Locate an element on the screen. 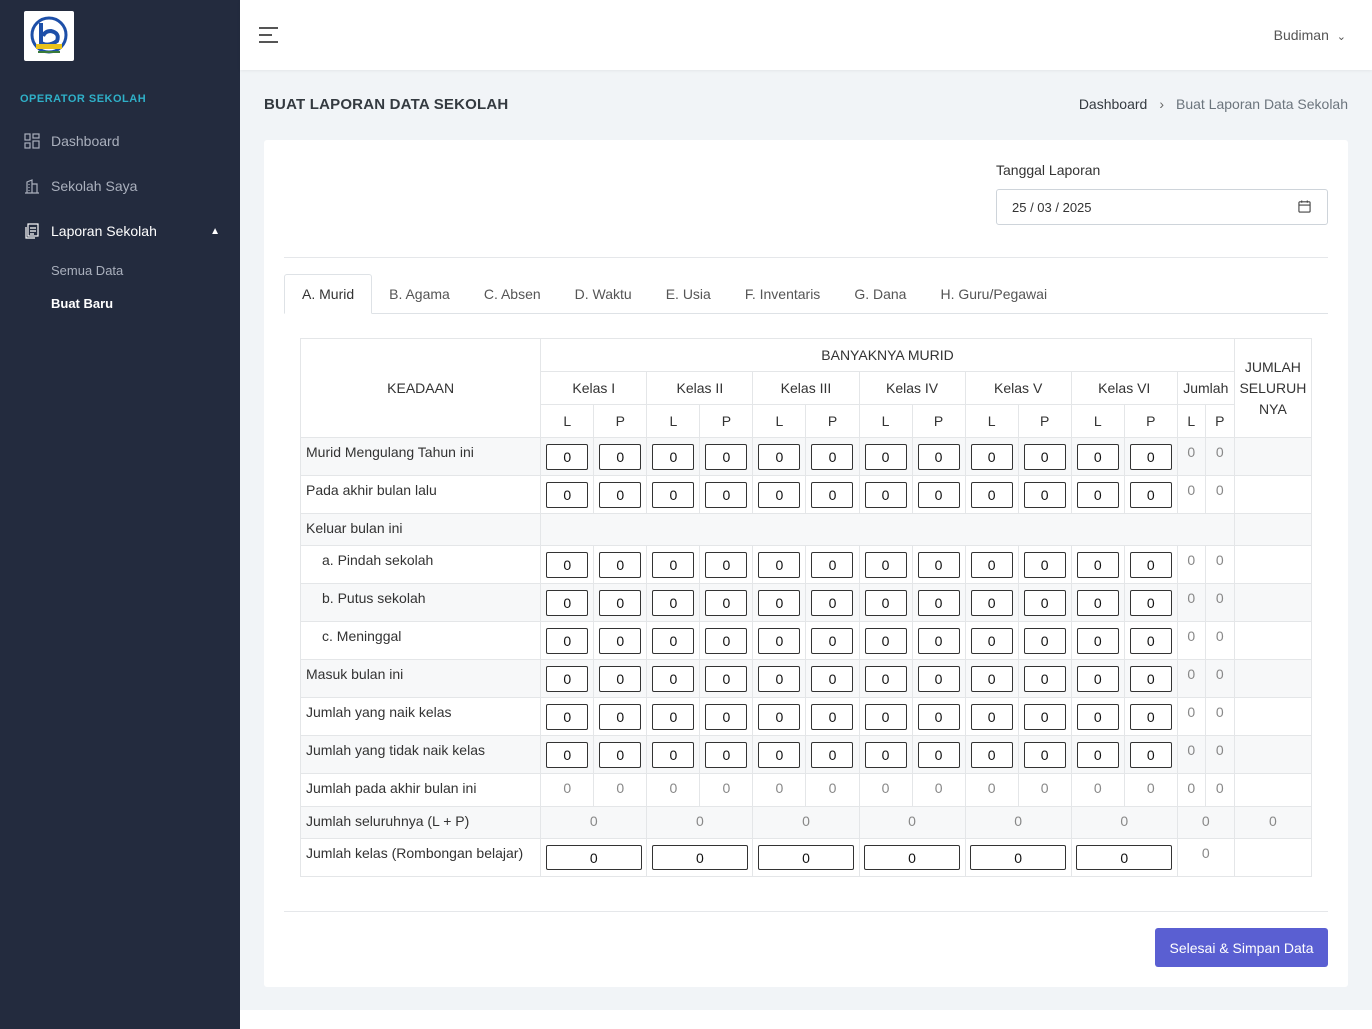 This screenshot has height=1029, width=1372. tab-usia: E. Usia is located at coordinates (688, 294).